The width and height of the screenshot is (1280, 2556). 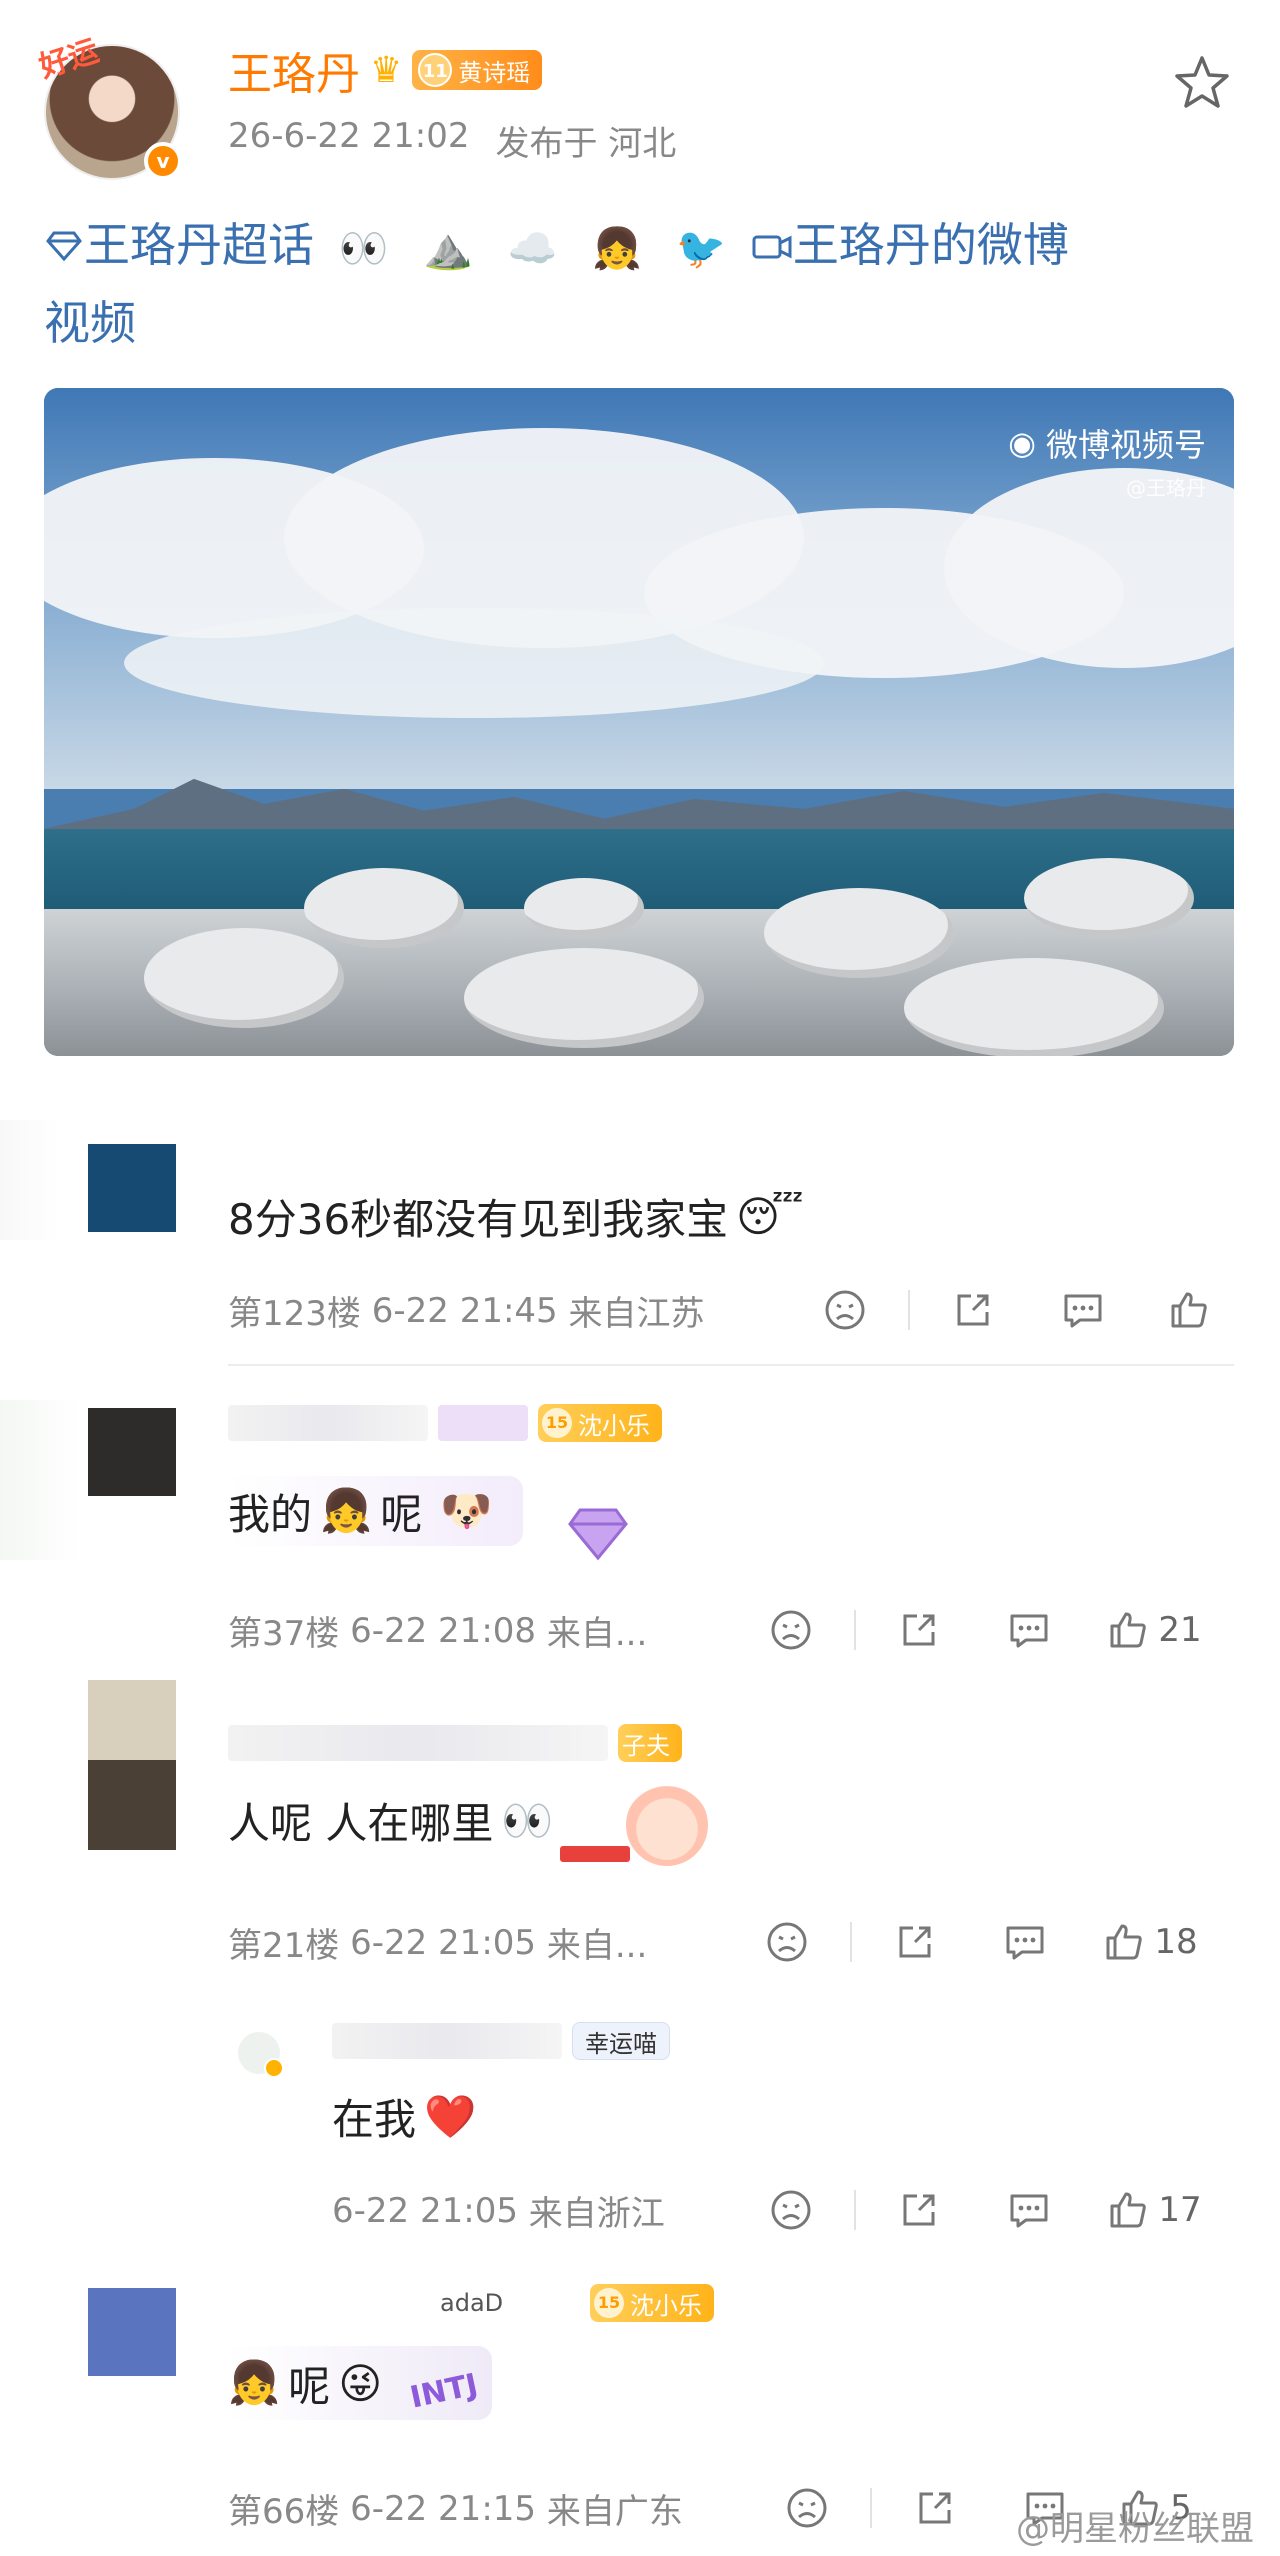 What do you see at coordinates (349, 136) in the screenshot?
I see `post-date: 26-6-22 21:02` at bounding box center [349, 136].